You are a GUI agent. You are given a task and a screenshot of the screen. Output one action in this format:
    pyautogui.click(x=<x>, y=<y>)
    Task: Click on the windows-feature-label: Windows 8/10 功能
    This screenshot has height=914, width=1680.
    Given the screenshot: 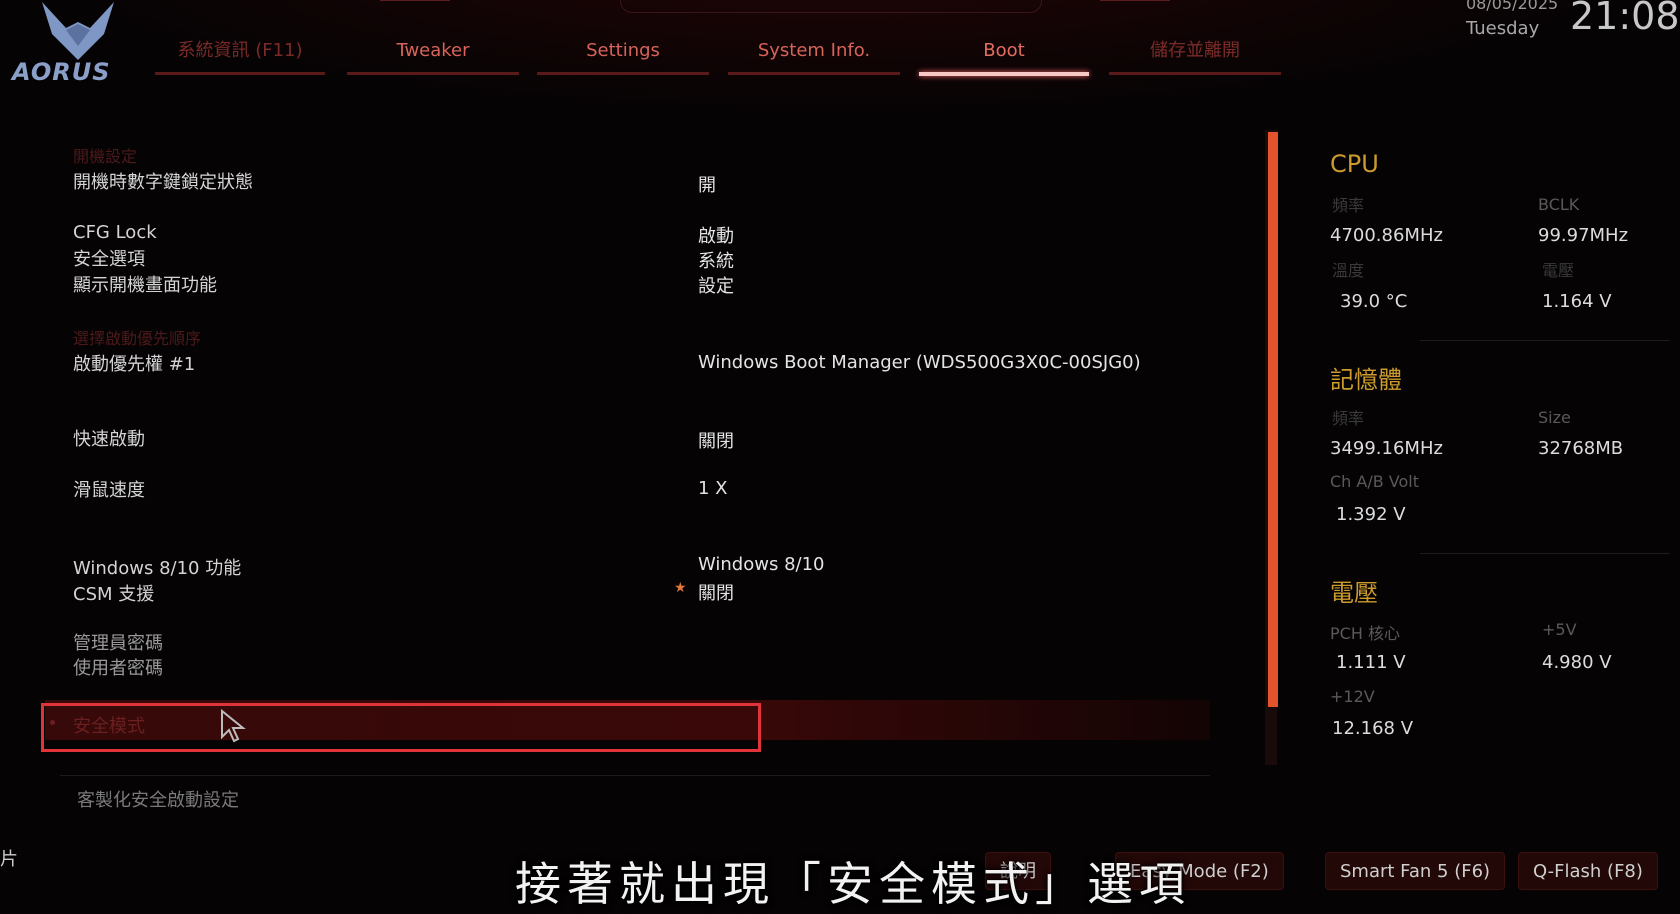 What is the action you would take?
    pyautogui.click(x=157, y=567)
    